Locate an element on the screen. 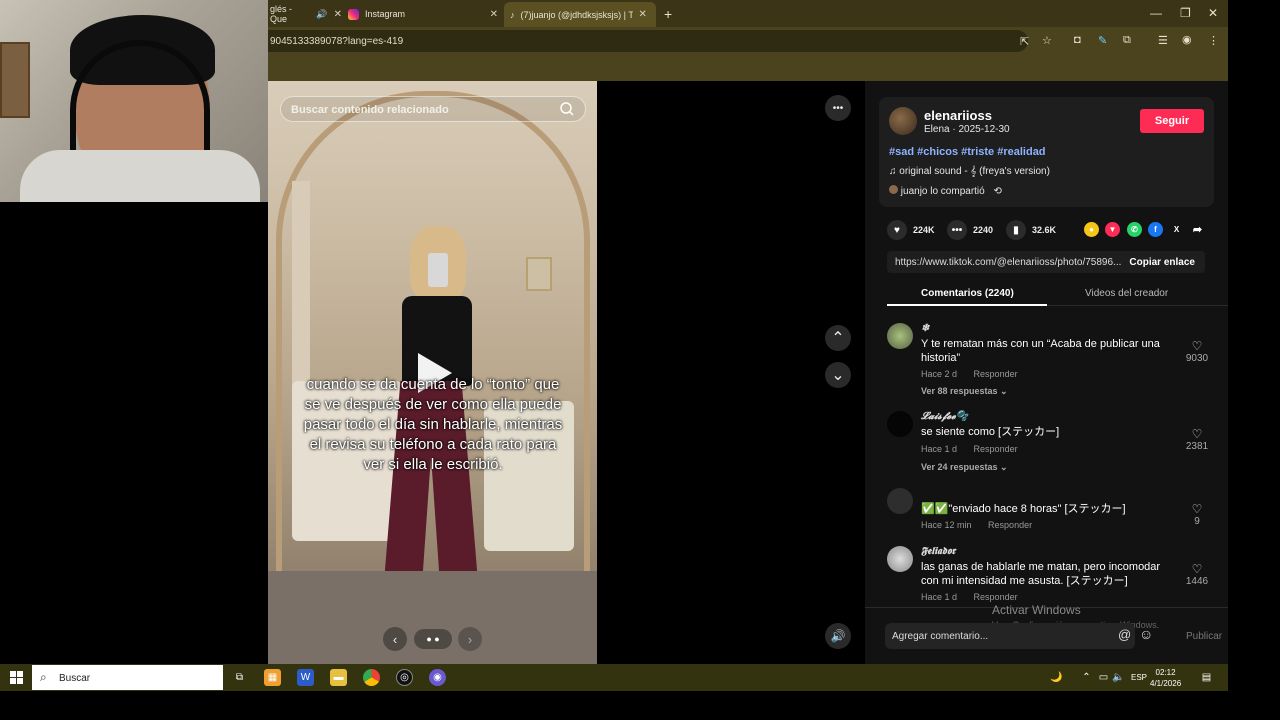  volume-tray-icon: 🔈 is located at coordinates (1118, 677).